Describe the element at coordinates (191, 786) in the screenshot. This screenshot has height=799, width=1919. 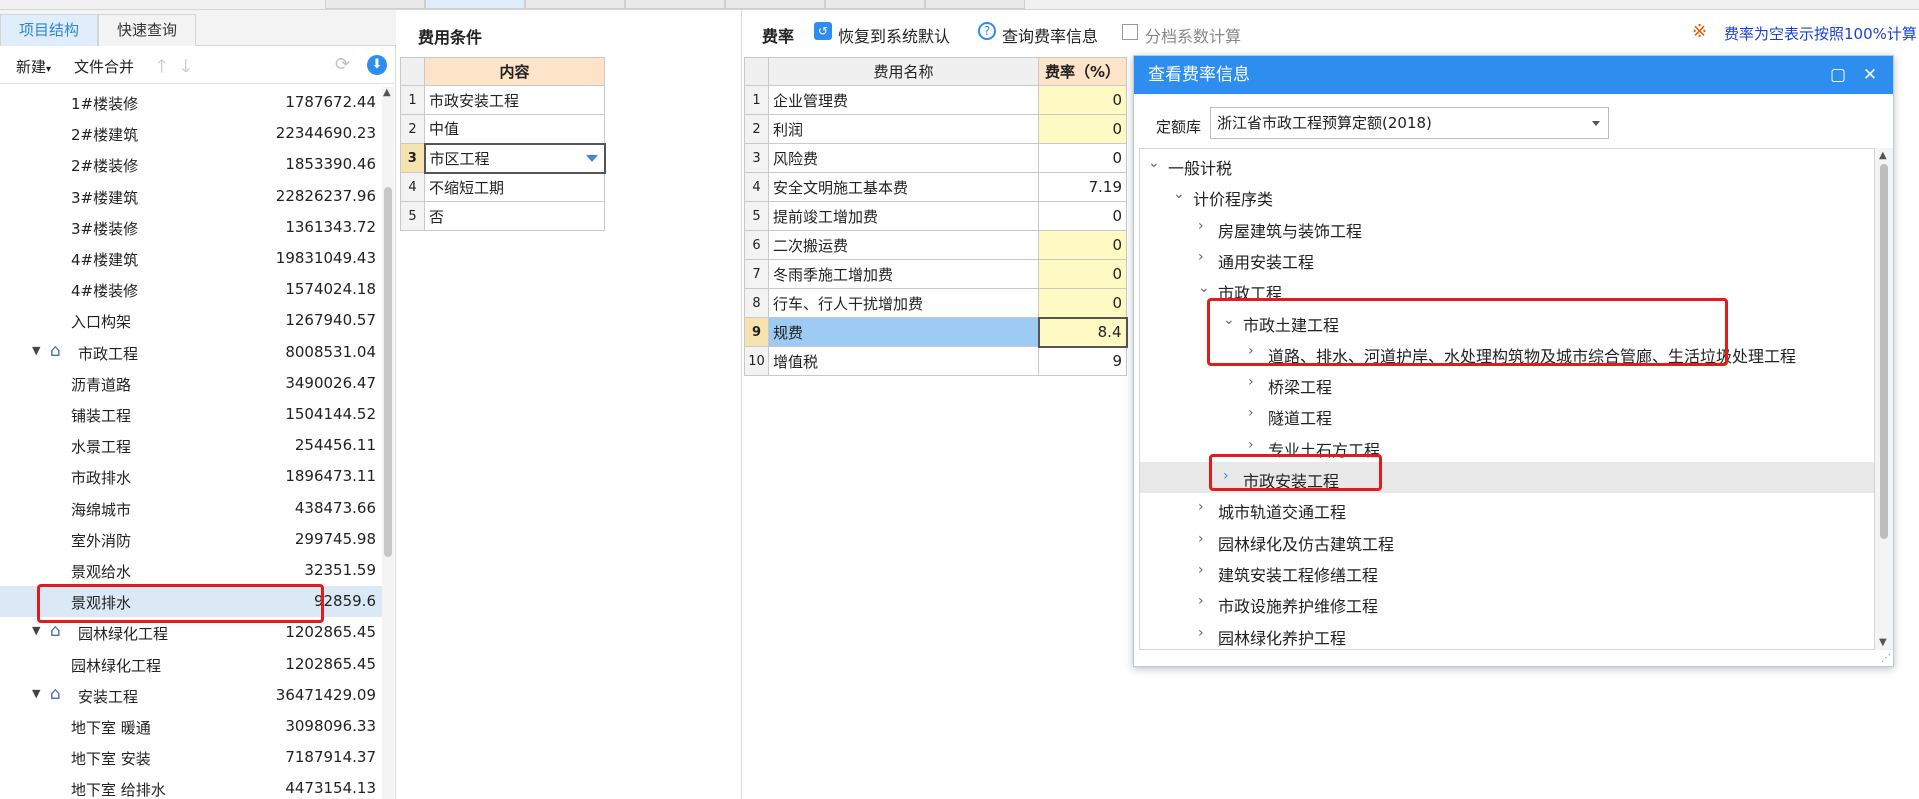
I see `tree-row: 地下室 给排水 4473154.13` at that location.